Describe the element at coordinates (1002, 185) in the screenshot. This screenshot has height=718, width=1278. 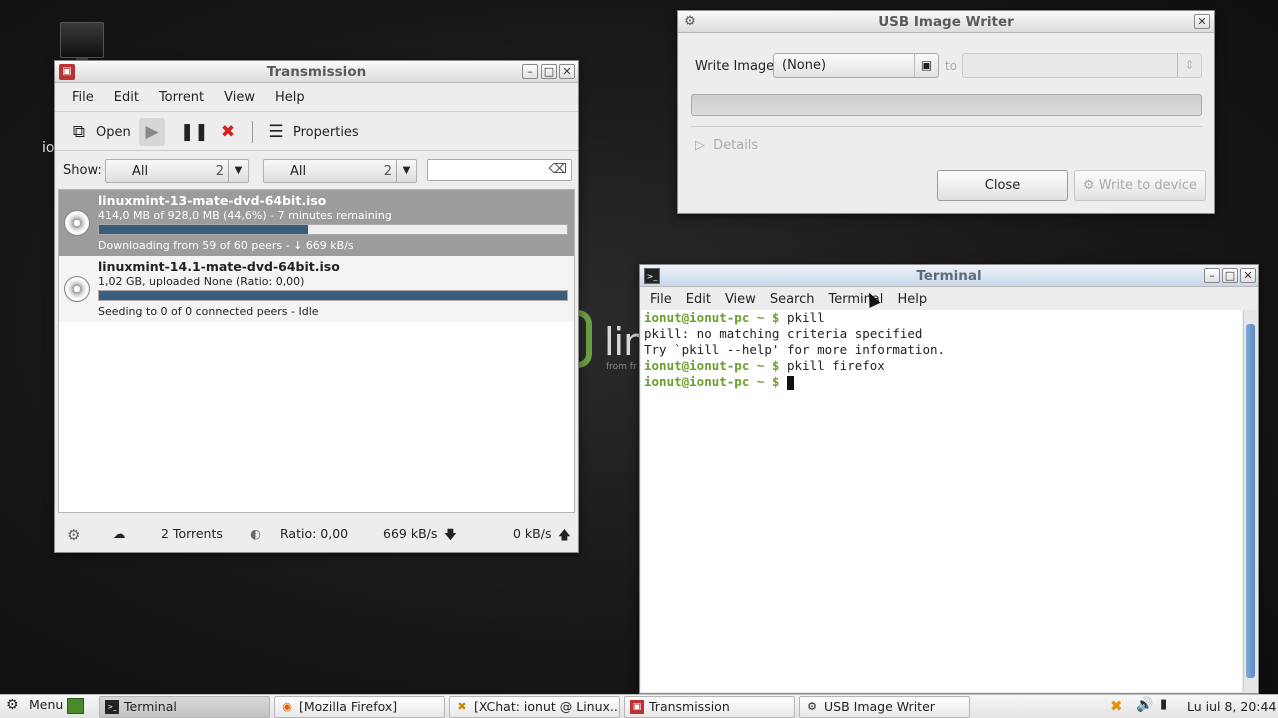
I see `close-dialog-button: Close` at that location.